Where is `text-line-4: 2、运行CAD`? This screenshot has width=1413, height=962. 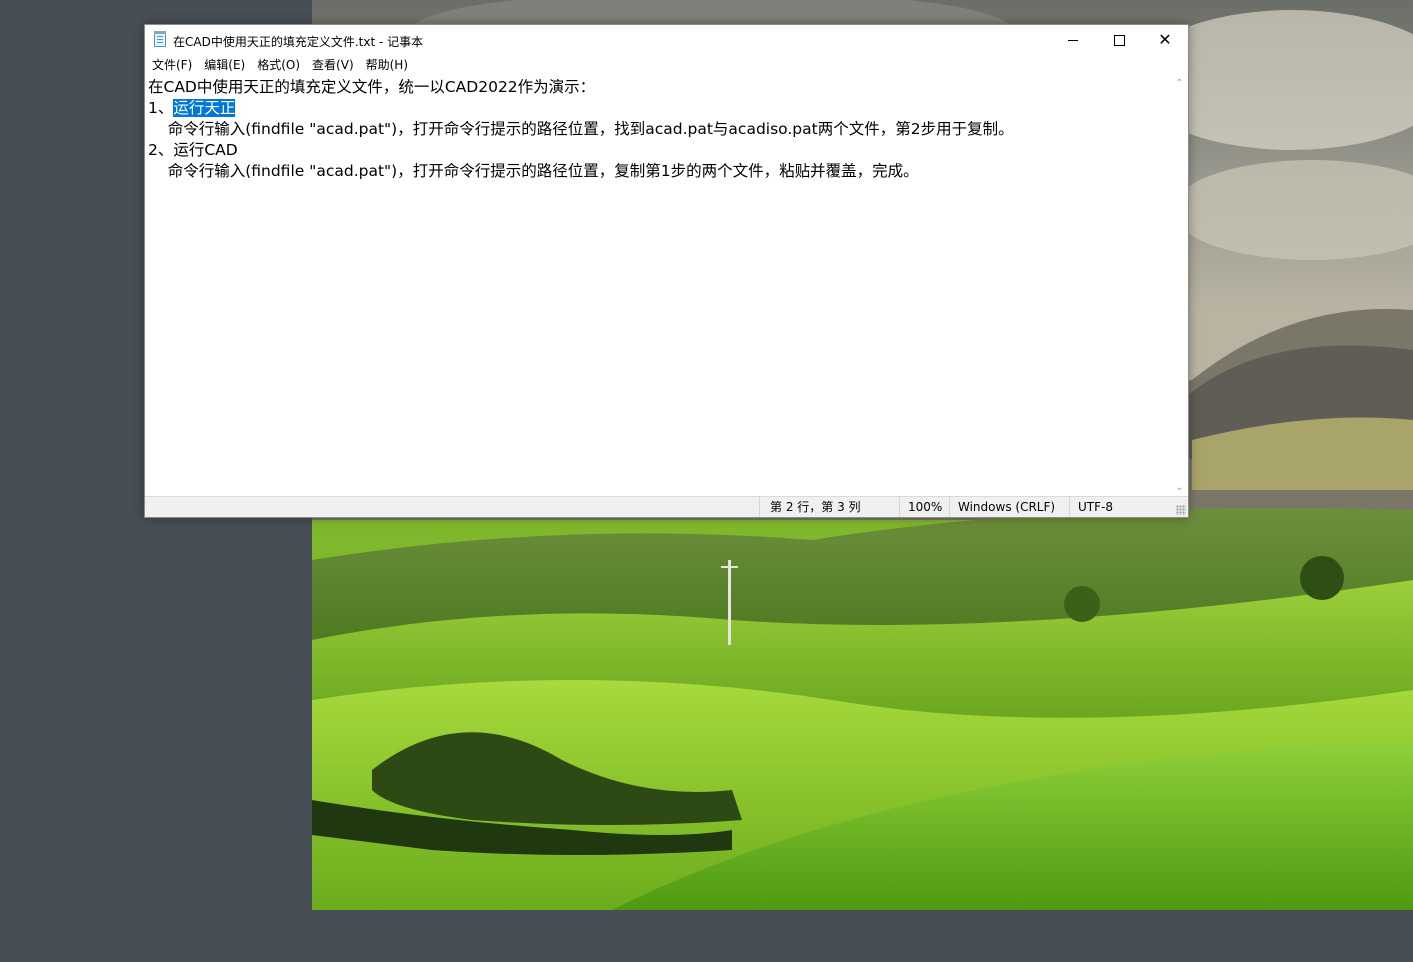
text-line-4: 2、运行CAD is located at coordinates (193, 150).